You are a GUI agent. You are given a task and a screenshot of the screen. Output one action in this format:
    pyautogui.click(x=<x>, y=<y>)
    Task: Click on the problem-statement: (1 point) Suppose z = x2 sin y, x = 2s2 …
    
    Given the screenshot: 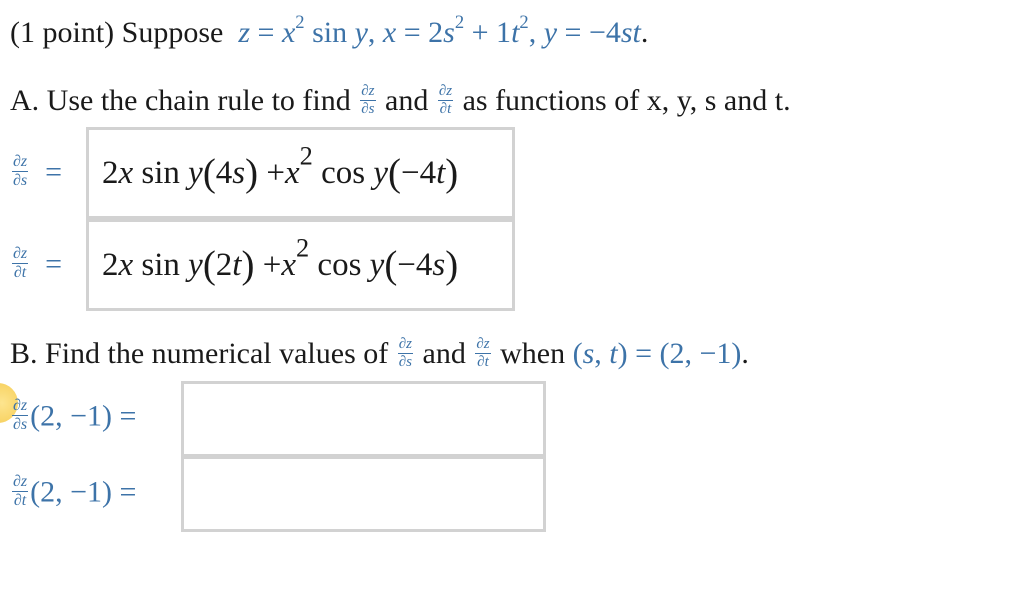 What is the action you would take?
    pyautogui.click(x=329, y=30)
    